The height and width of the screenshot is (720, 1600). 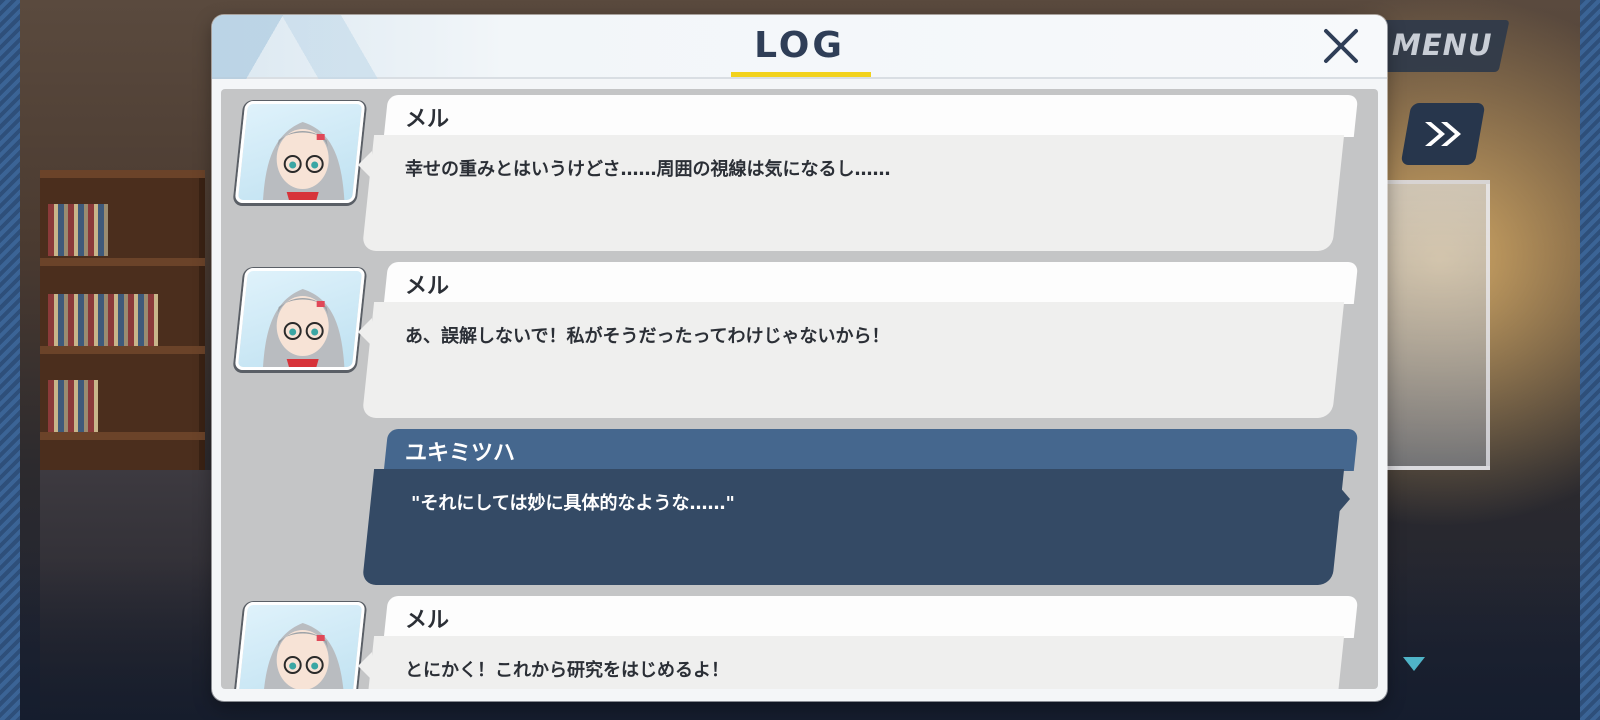 What do you see at coordinates (1442, 45) in the screenshot?
I see `menu-button-label: MENU` at bounding box center [1442, 45].